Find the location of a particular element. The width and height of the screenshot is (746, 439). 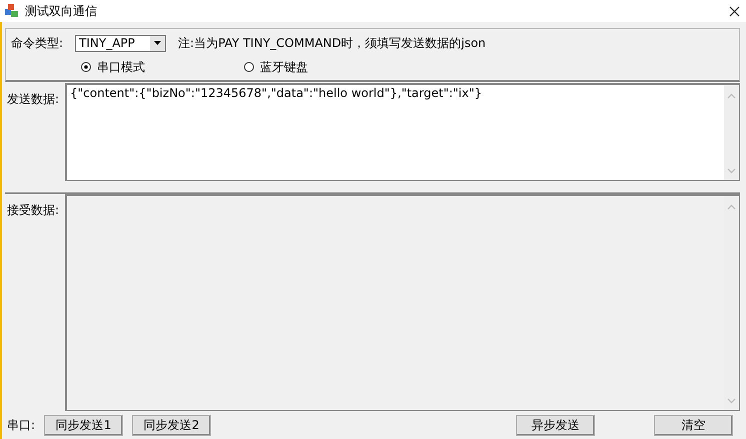

field-label: 发送数据: is located at coordinates (33, 99).